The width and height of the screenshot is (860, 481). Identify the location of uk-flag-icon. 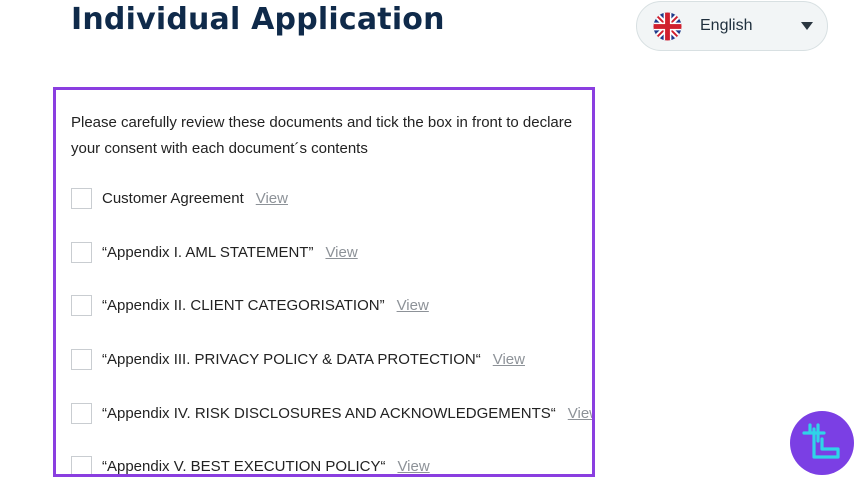
(667, 26).